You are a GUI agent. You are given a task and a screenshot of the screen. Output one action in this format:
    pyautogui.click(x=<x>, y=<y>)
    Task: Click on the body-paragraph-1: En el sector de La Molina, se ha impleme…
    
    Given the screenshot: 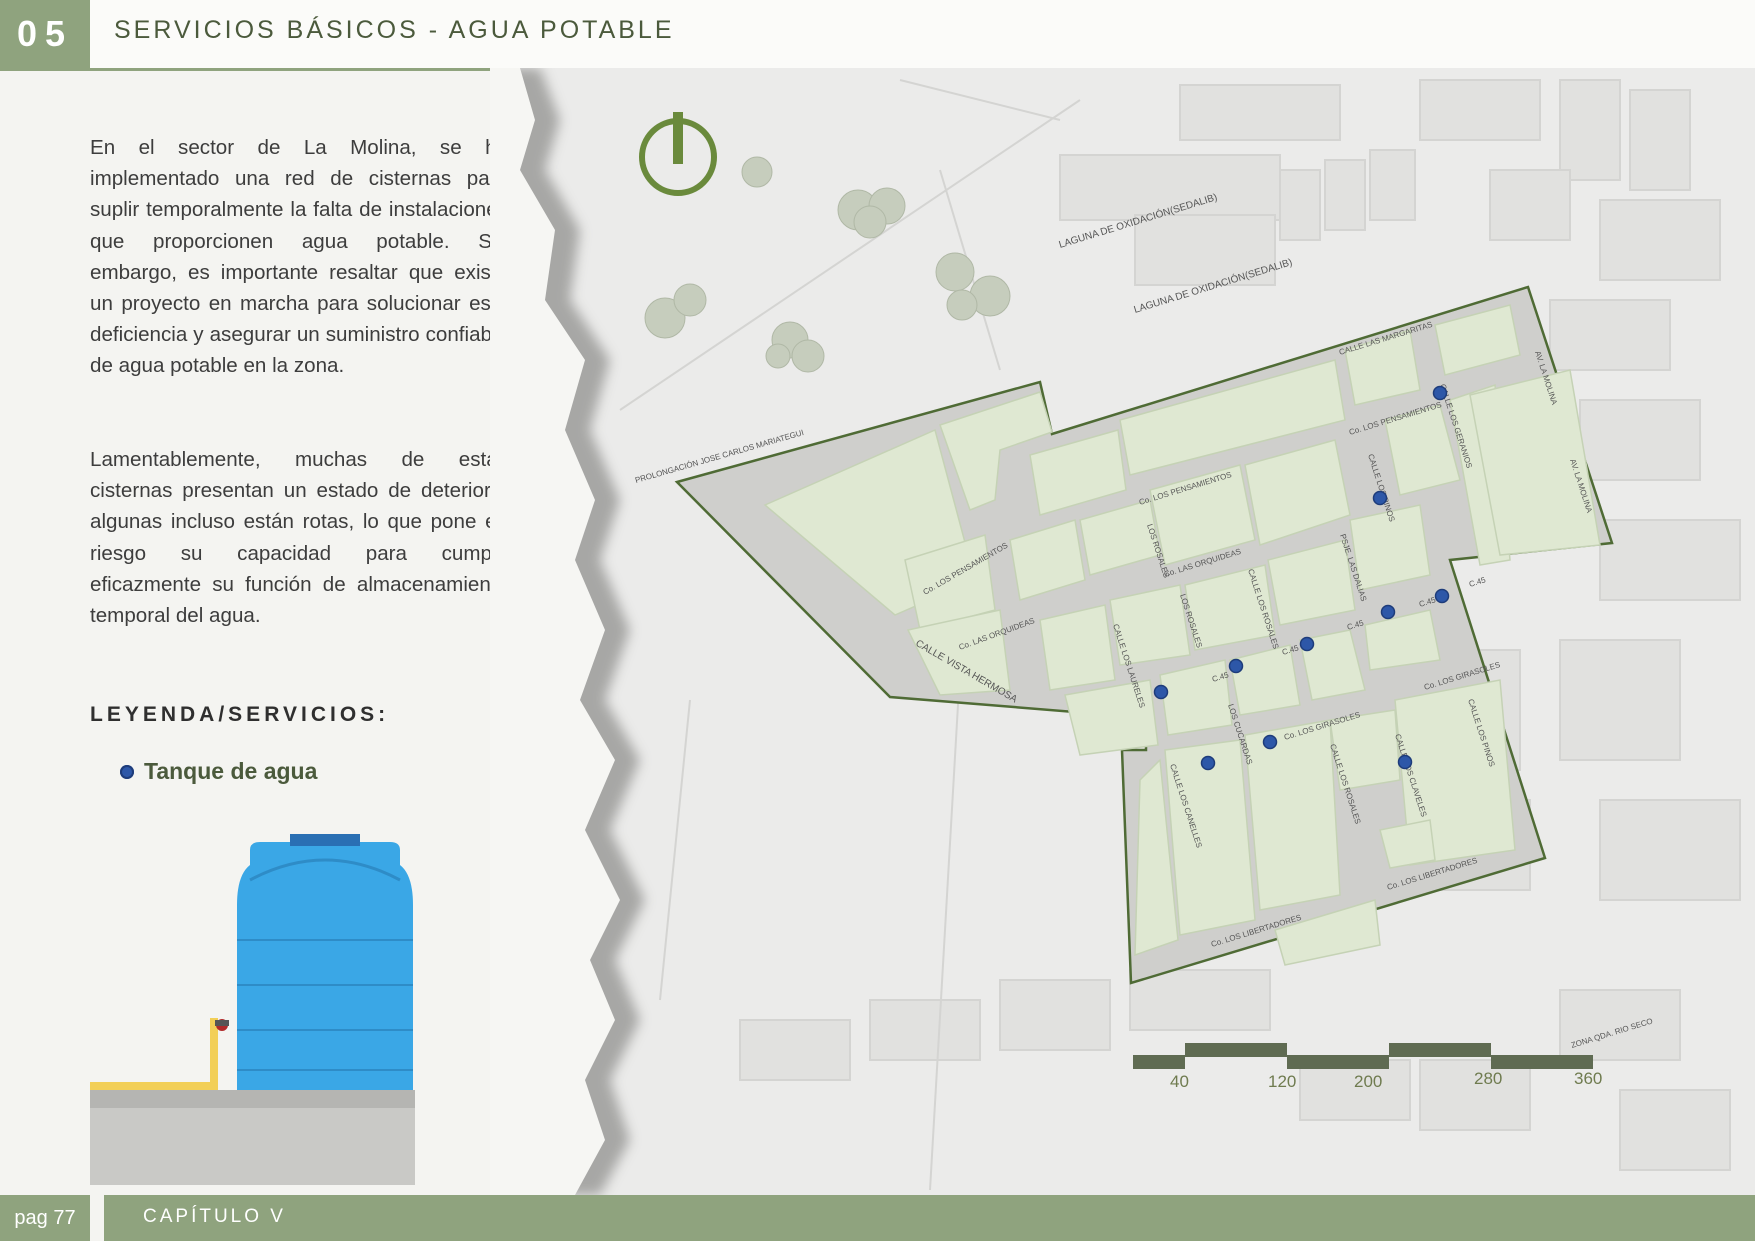 What is the action you would take?
    pyautogui.click(x=299, y=257)
    